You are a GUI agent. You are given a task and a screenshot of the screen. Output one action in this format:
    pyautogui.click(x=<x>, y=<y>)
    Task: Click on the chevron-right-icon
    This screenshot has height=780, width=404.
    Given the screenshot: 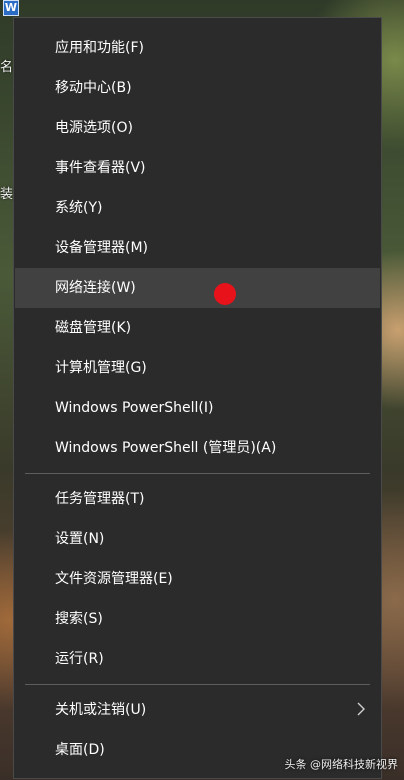 What is the action you would take?
    pyautogui.click(x=361, y=709)
    